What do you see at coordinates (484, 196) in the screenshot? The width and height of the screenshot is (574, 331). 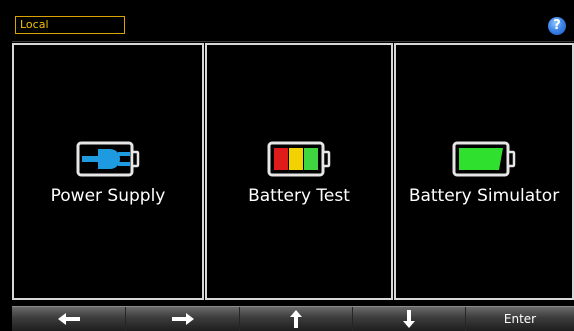 I see `tile-label-battery-simulator: Battery Simulator` at bounding box center [484, 196].